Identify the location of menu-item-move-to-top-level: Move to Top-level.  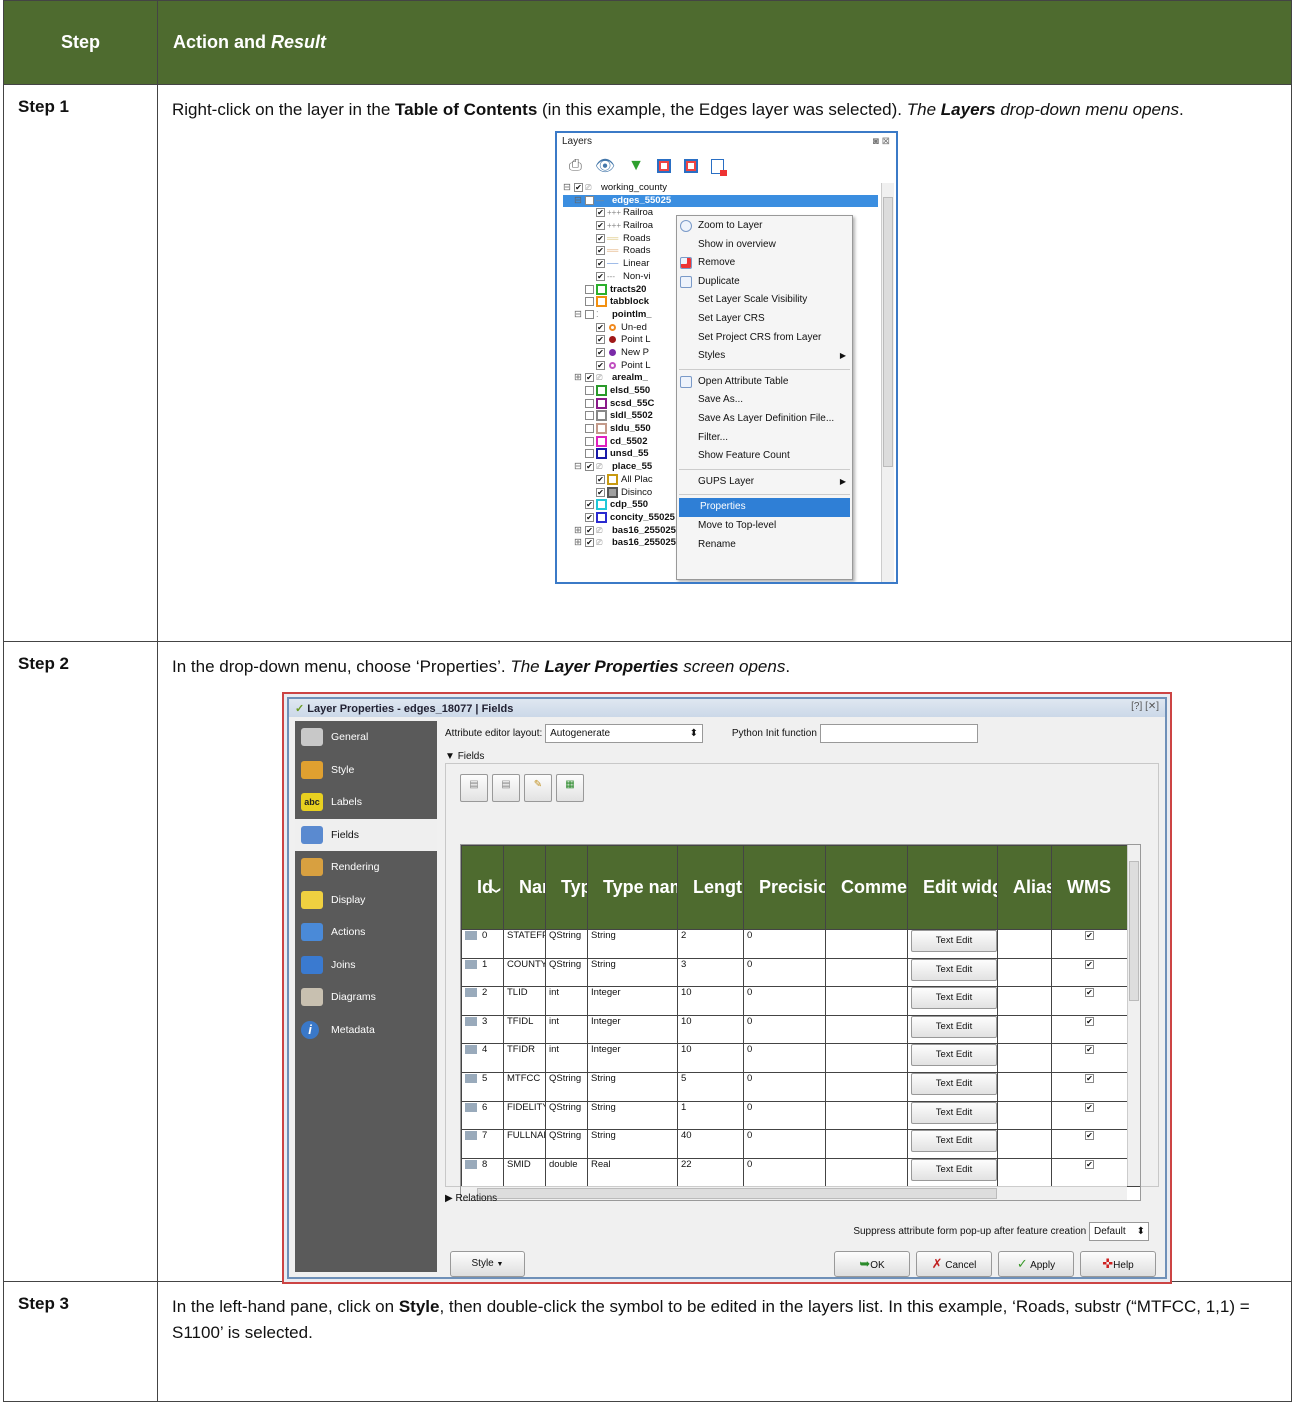
(764, 526).